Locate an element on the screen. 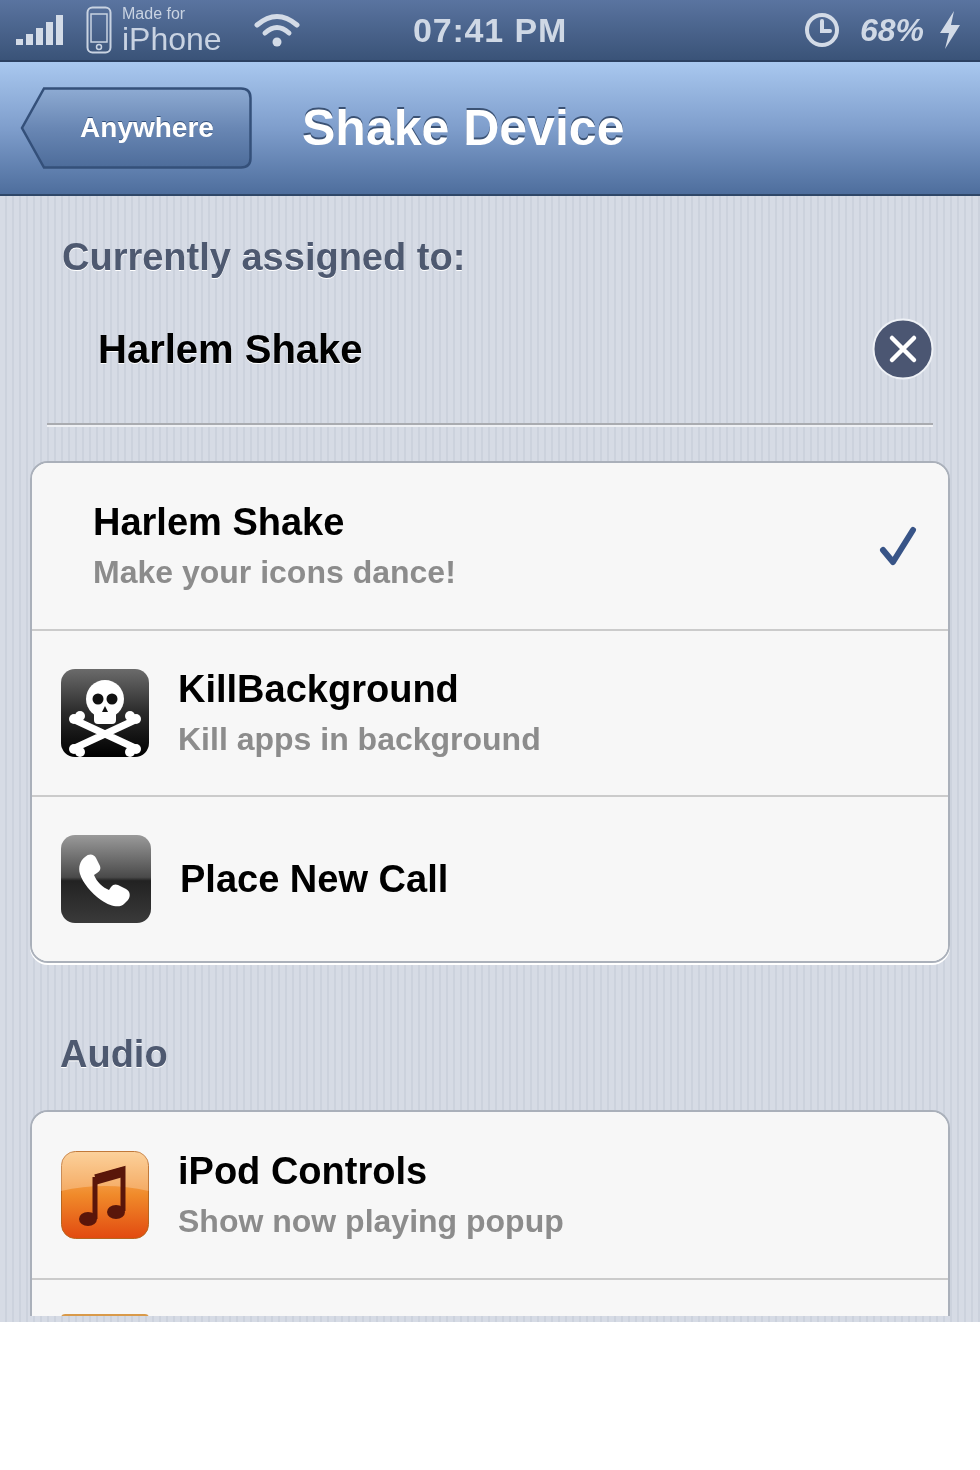 This screenshot has height=1470, width=980. music-note-icon is located at coordinates (105, 1195).